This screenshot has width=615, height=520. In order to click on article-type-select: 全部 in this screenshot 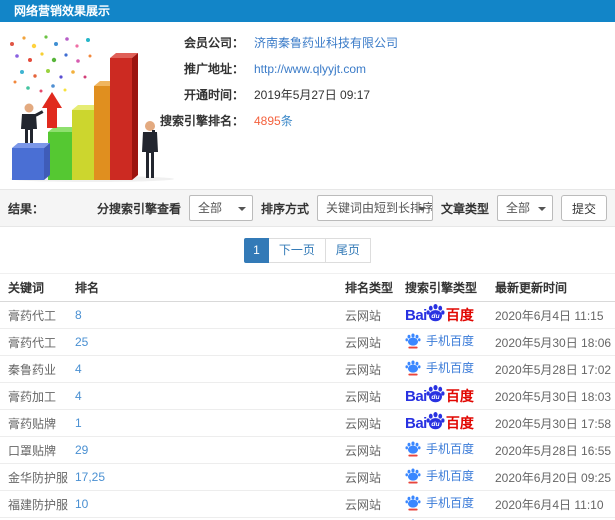, I will do `click(524, 208)`.